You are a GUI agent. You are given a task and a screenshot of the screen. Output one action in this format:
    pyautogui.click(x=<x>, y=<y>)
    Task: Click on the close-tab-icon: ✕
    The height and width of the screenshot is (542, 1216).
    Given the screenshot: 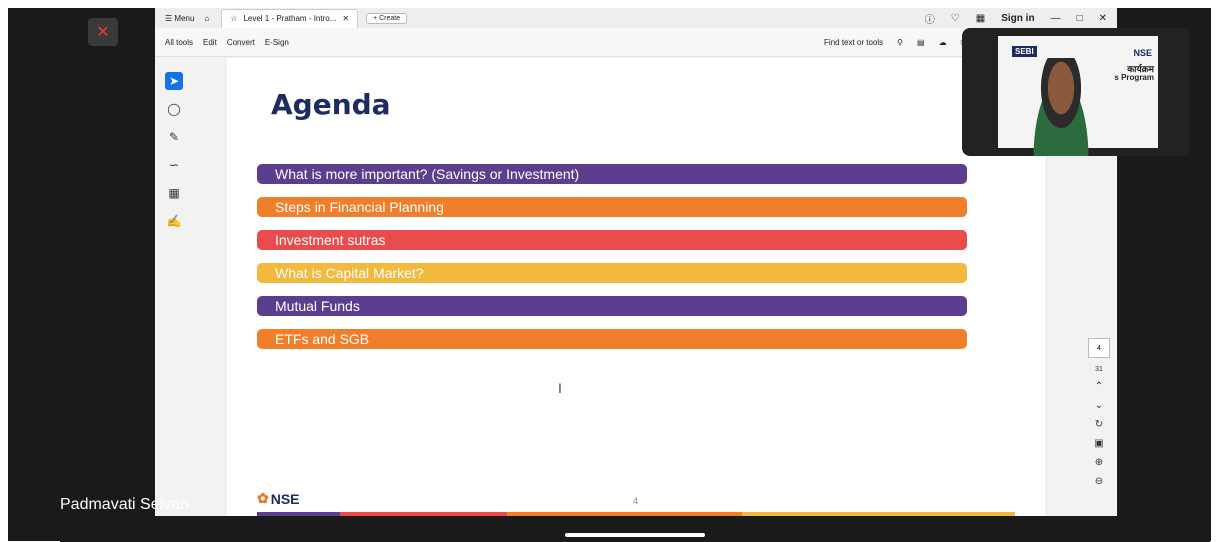 What is the action you would take?
    pyautogui.click(x=345, y=18)
    